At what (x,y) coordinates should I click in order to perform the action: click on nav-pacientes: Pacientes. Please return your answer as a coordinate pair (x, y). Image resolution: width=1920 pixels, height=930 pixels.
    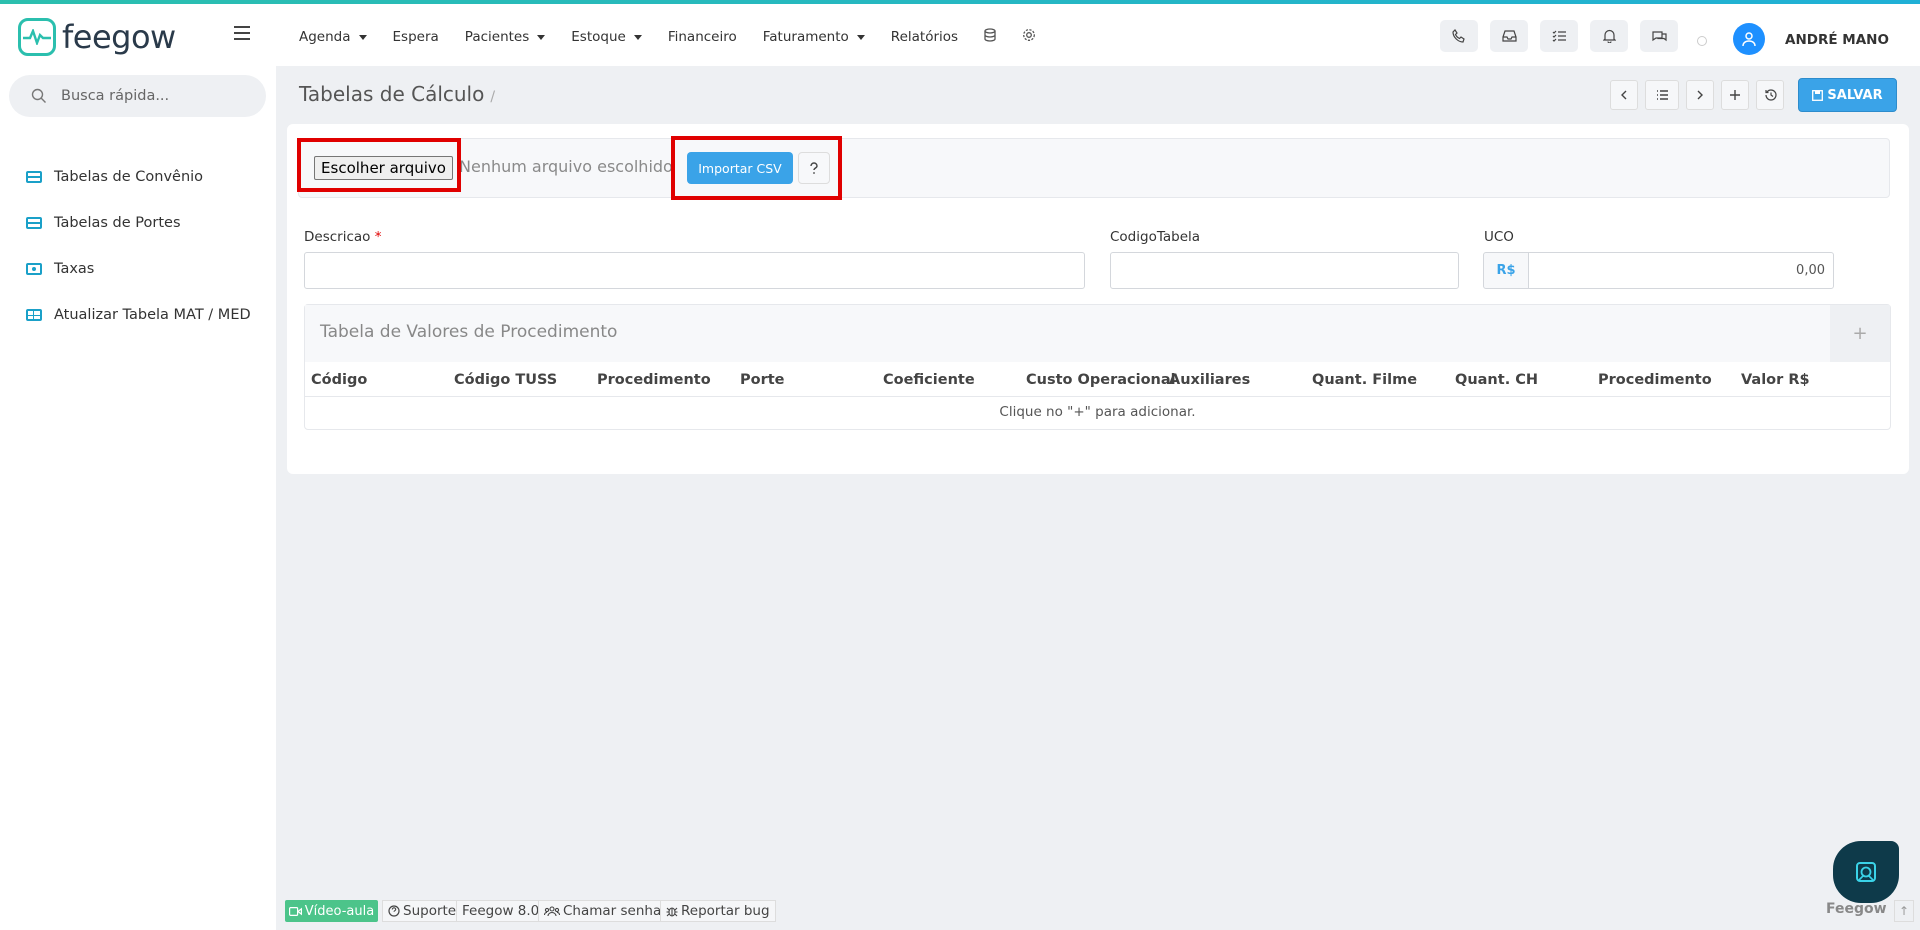
    Looking at the image, I should click on (505, 37).